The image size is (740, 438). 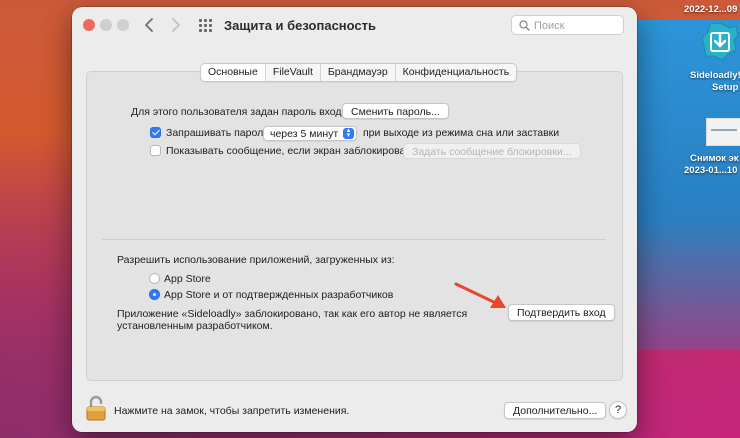 I want to click on show-all-grid-icon, so click(x=205, y=25).